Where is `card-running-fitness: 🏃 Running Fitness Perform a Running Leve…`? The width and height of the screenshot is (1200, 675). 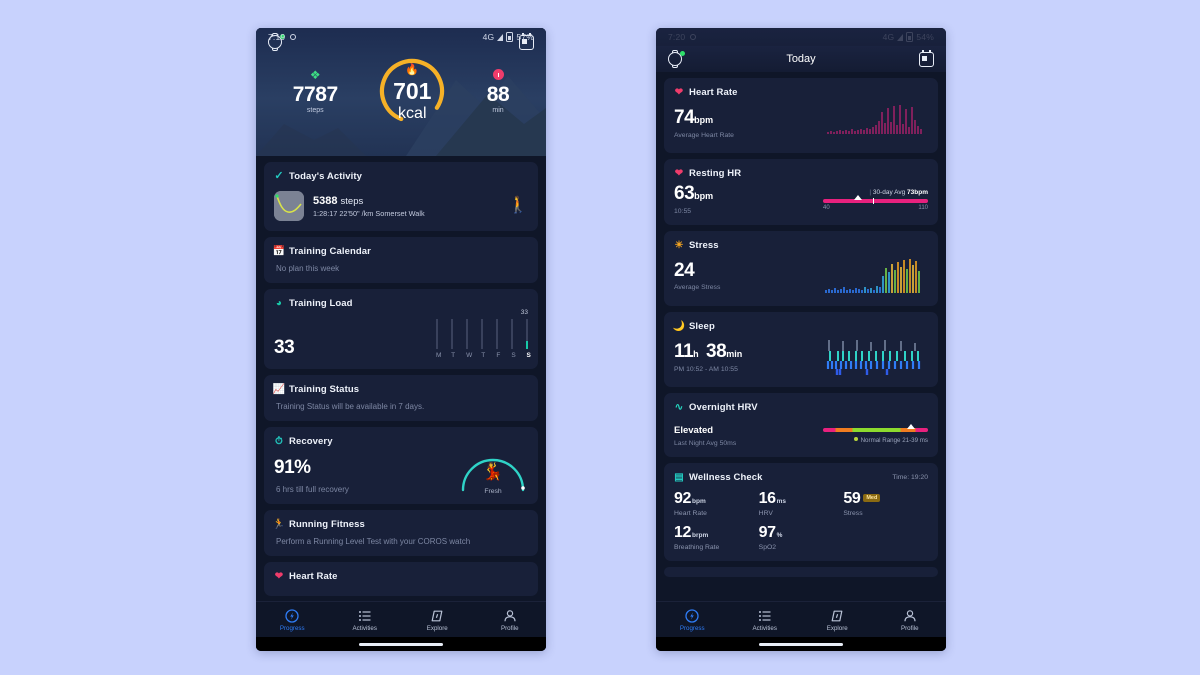 card-running-fitness: 🏃 Running Fitness Perform a Running Leve… is located at coordinates (401, 533).